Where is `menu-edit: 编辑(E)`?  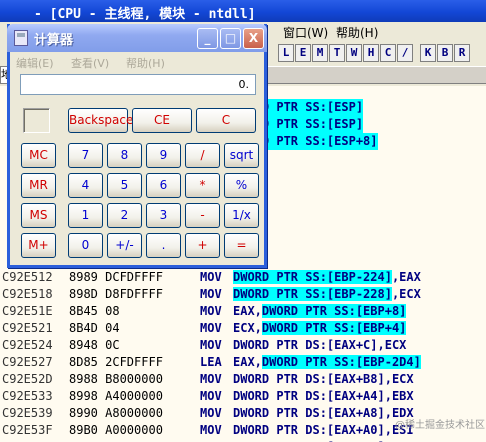
menu-edit: 编辑(E) is located at coordinates (35, 63).